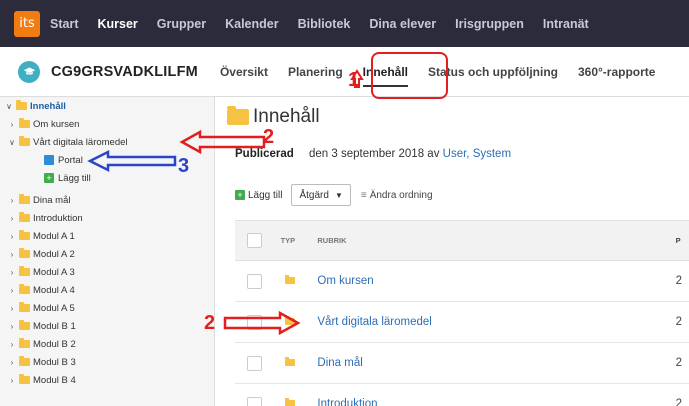 Image resolution: width=689 pixels, height=406 pixels. I want to click on tree-item-modul-a1: › Modul A 1, so click(41, 236).